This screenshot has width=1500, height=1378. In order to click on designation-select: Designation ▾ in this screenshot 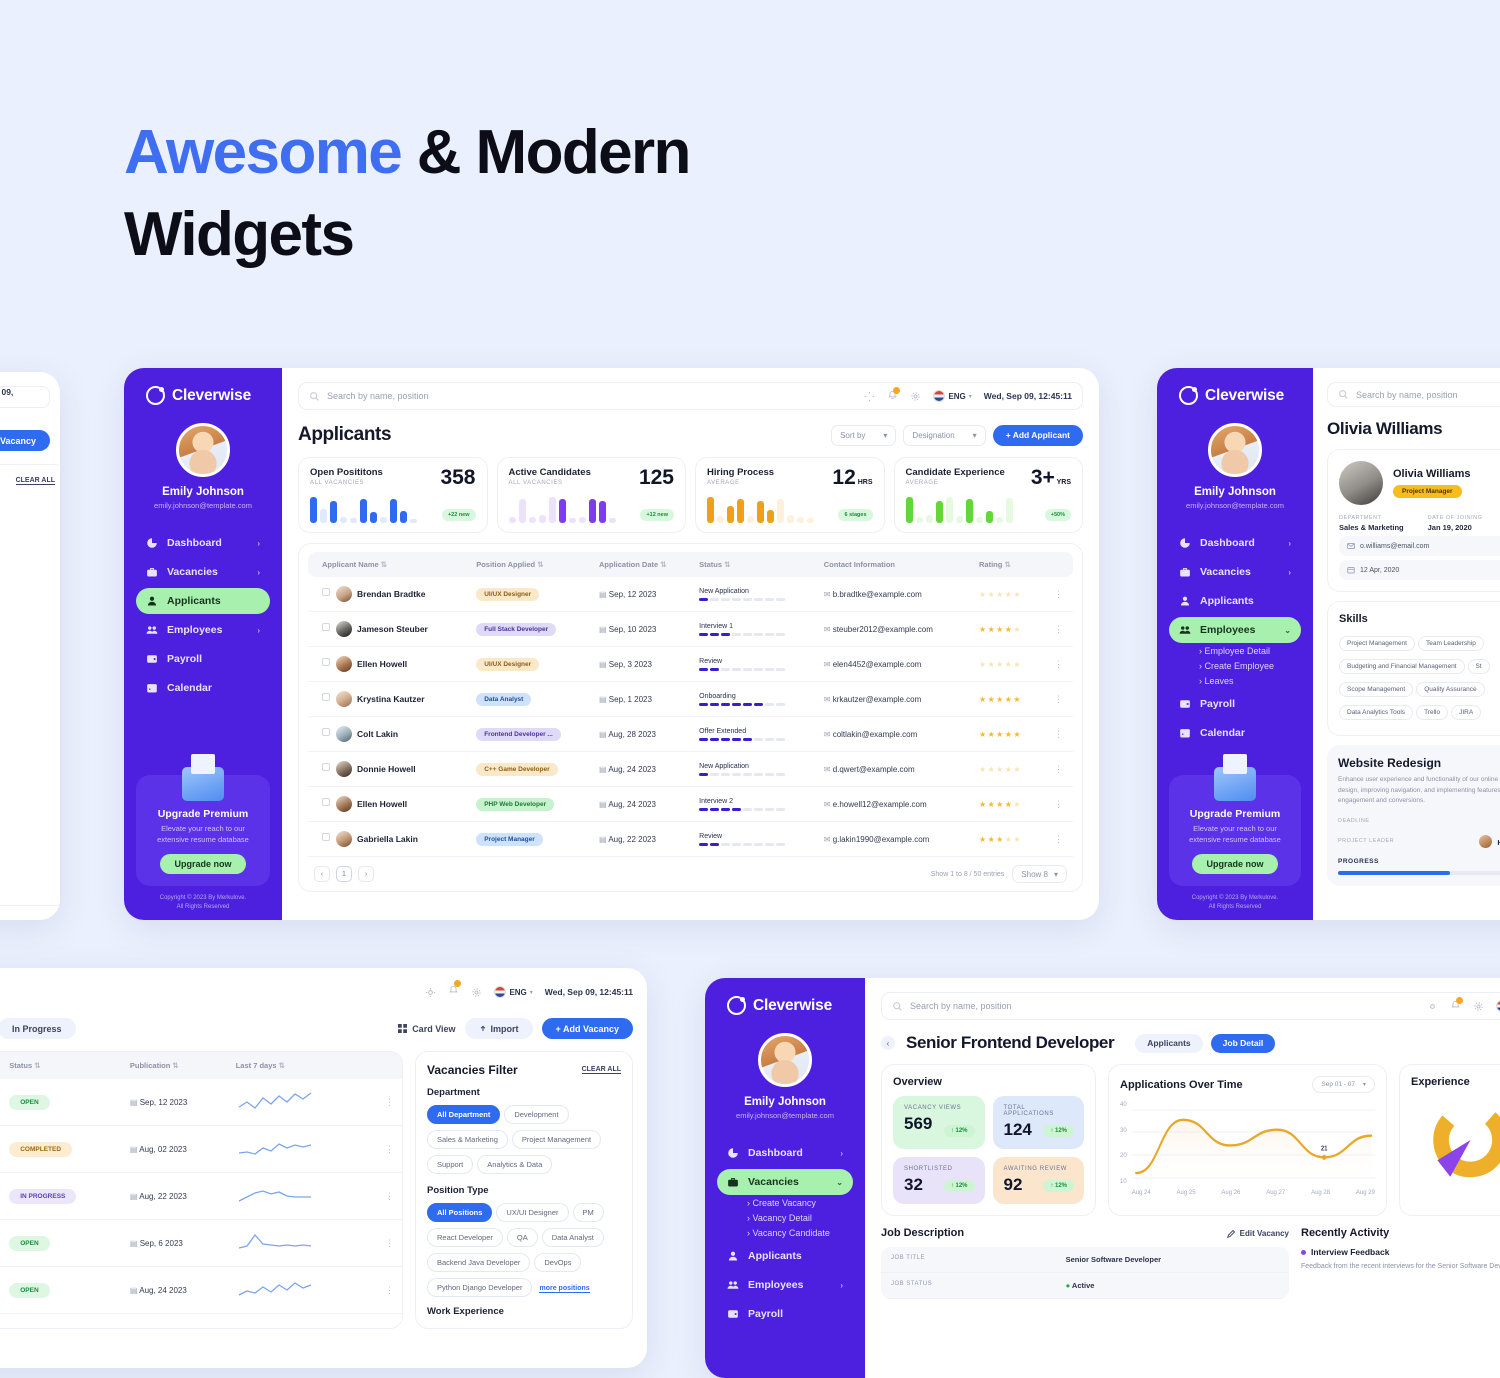, I will do `click(944, 435)`.